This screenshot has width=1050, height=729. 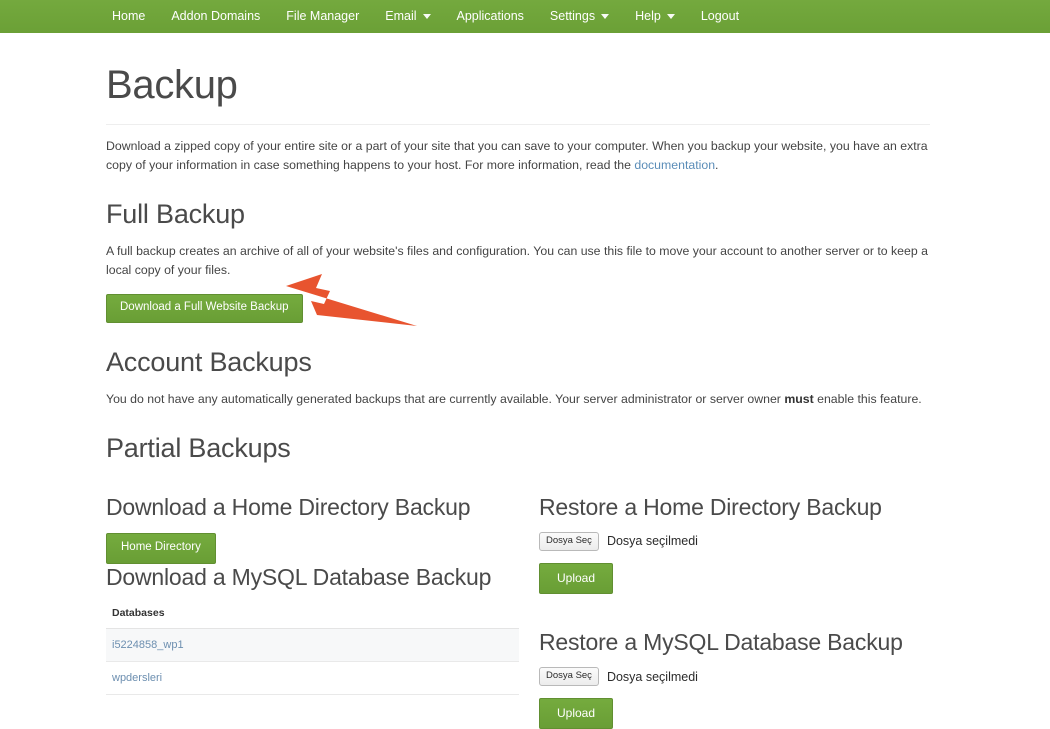 I want to click on nav-item-addon-domains: Addon Domains, so click(x=215, y=16).